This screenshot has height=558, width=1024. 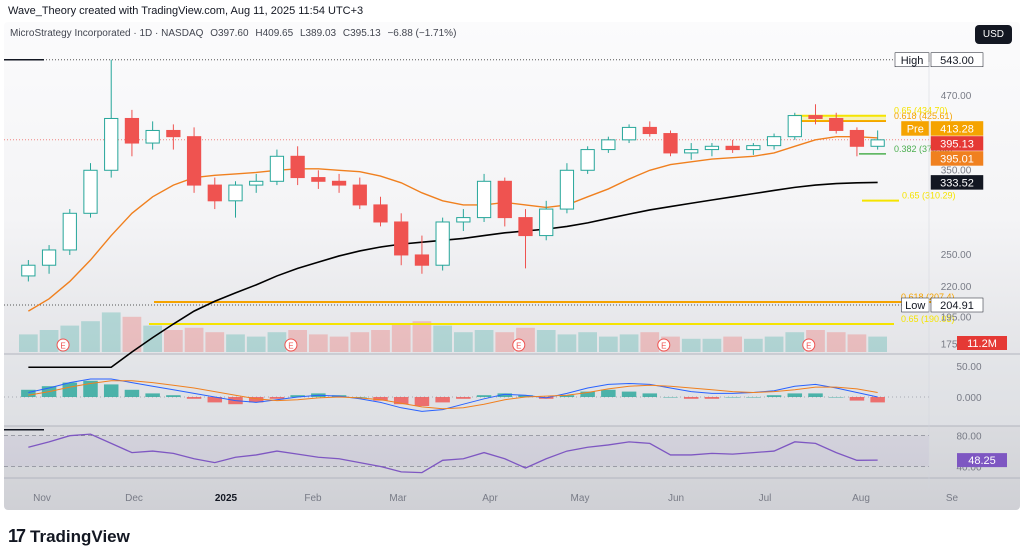 What do you see at coordinates (42, 498) in the screenshot?
I see `time-axis-label: Nov` at bounding box center [42, 498].